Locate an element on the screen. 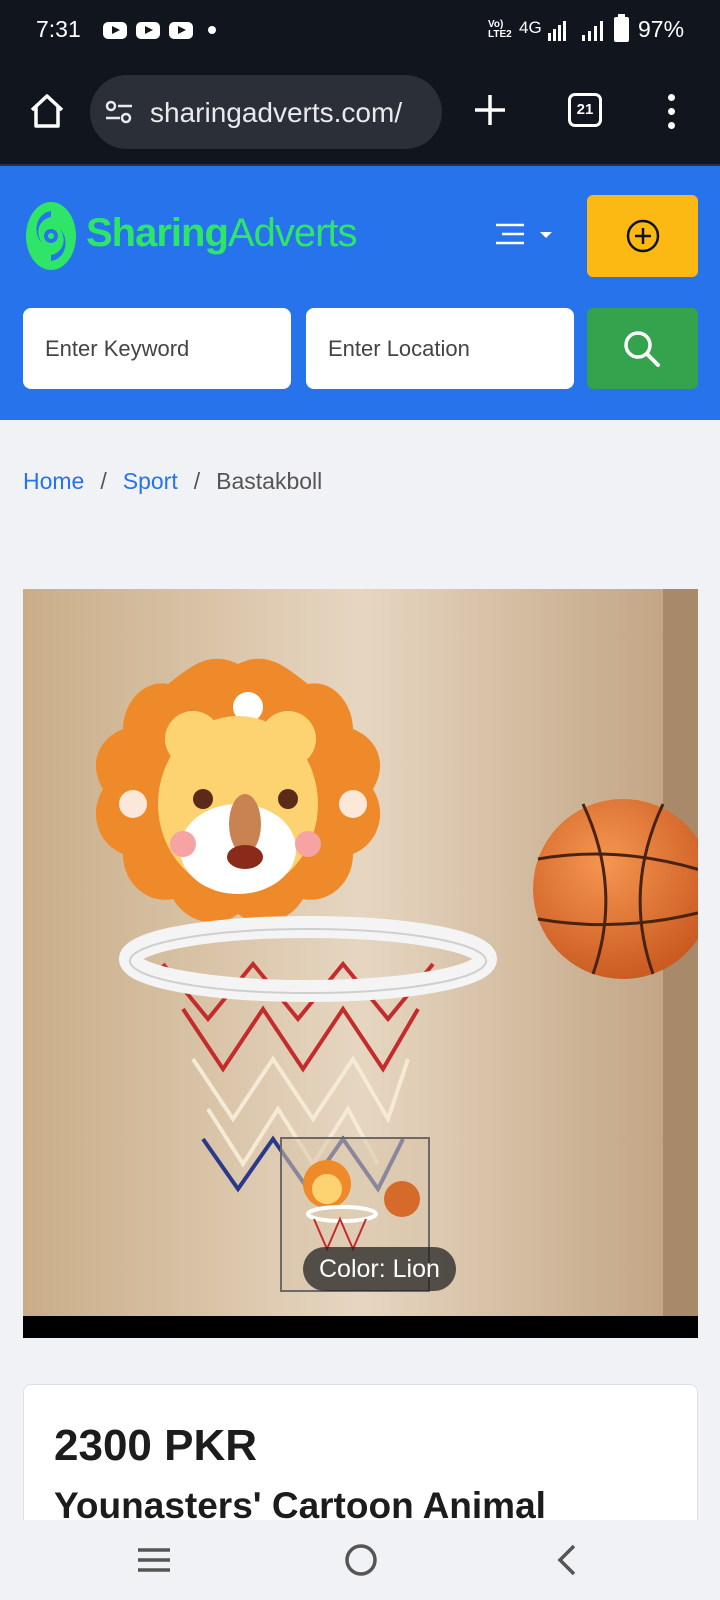 This screenshot has height=1600, width=720. battery-icon is located at coordinates (621, 28).